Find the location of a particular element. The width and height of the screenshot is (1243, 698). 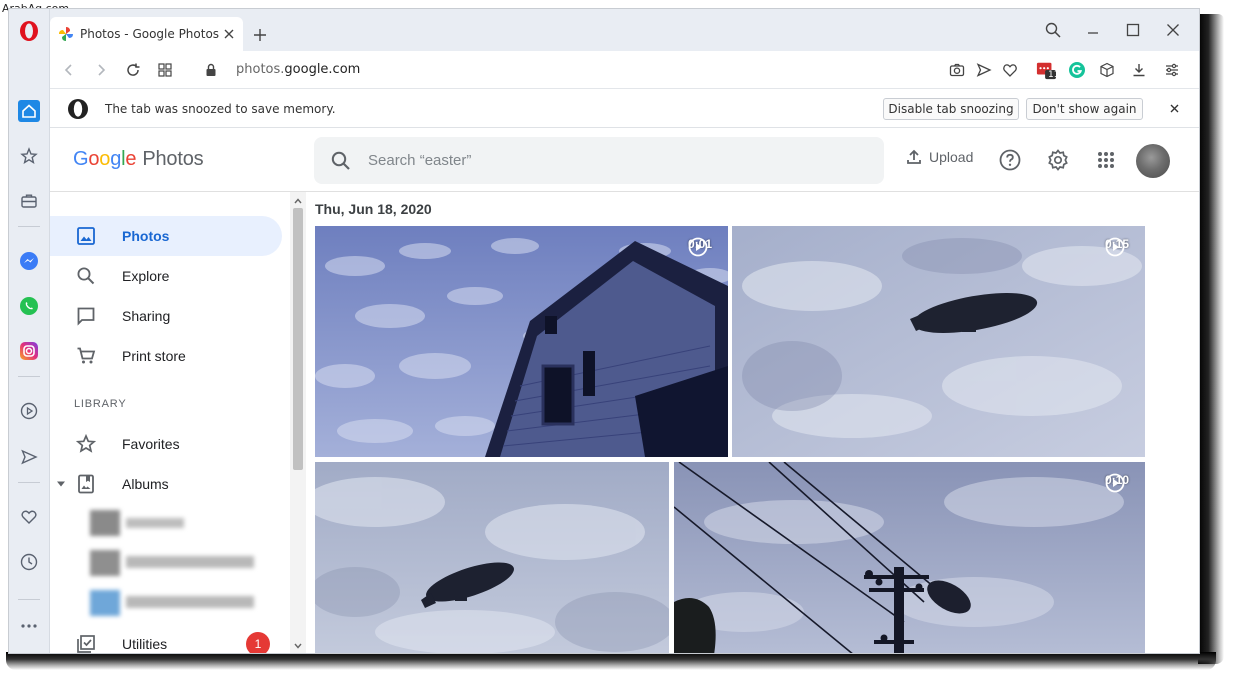

messenger-icon is located at coordinates (29, 261).